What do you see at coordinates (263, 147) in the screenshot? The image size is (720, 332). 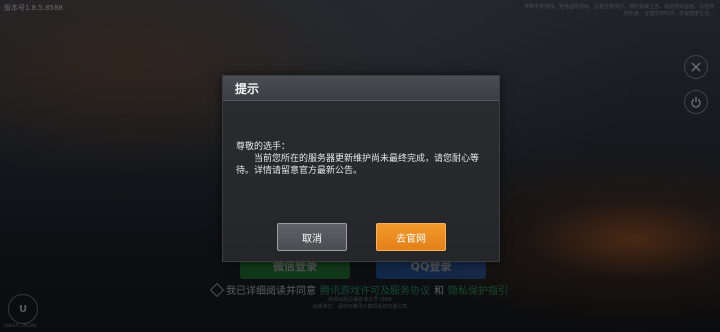 I see `dialog-greeting: 尊敬的选手：` at bounding box center [263, 147].